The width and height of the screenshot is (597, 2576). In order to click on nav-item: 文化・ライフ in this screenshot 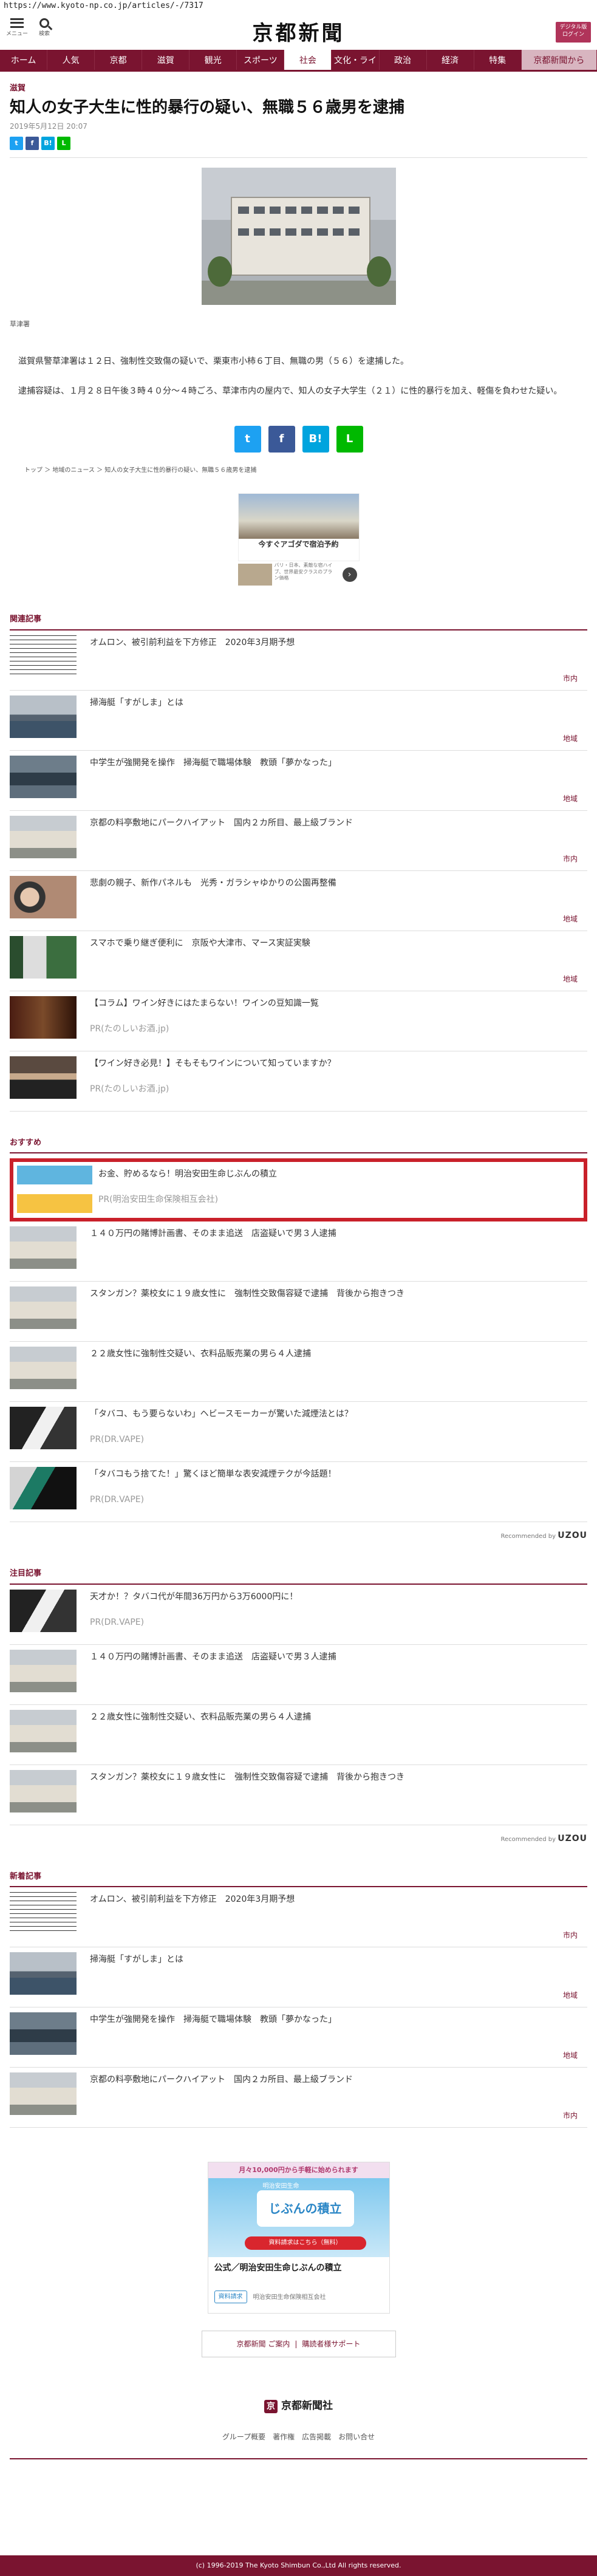, I will do `click(356, 68)`.